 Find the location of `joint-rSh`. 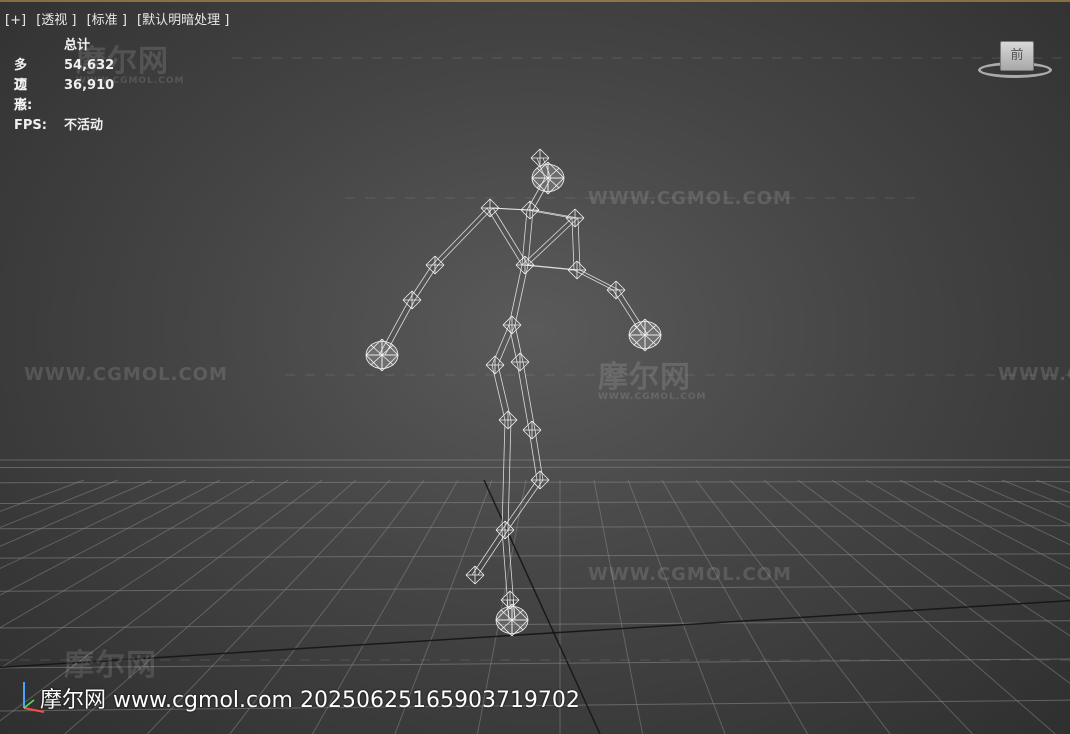

joint-rSh is located at coordinates (575, 218).